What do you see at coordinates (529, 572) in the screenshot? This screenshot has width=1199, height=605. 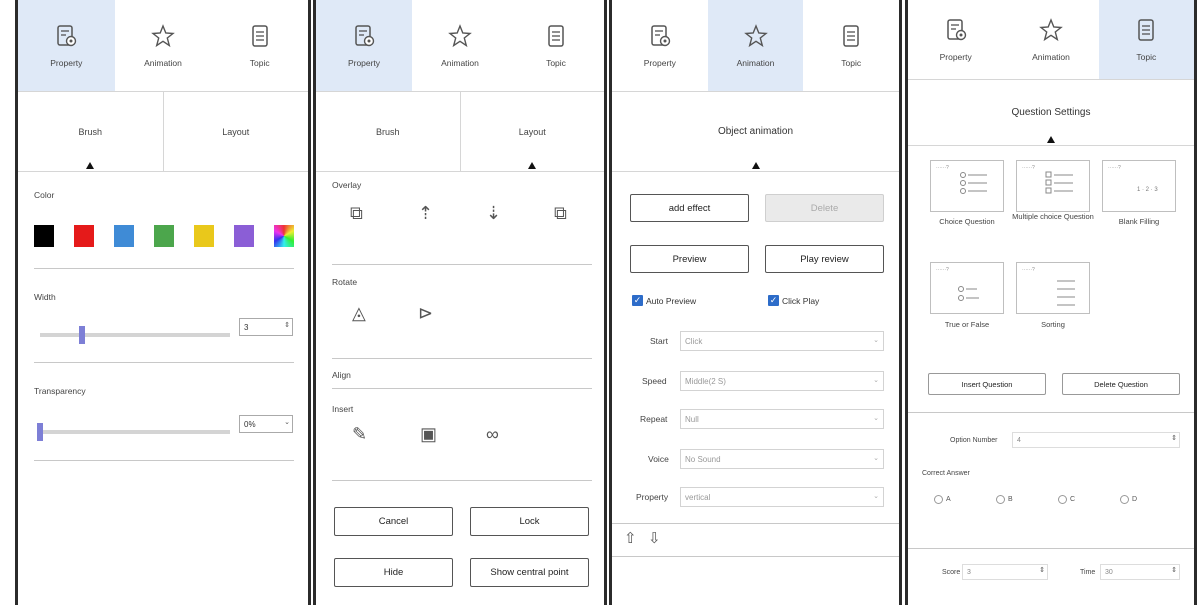 I see `show-central-point-button: Show central point` at bounding box center [529, 572].